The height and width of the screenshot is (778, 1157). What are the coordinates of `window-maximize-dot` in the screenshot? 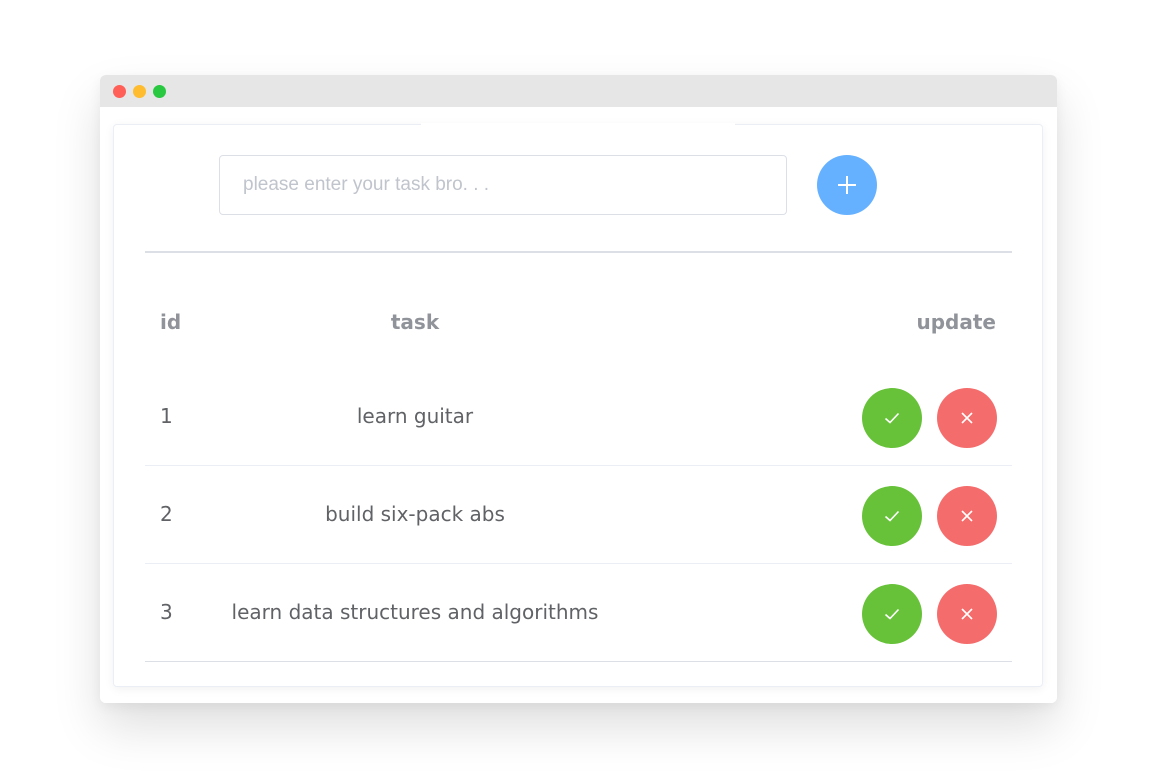 It's located at (159, 91).